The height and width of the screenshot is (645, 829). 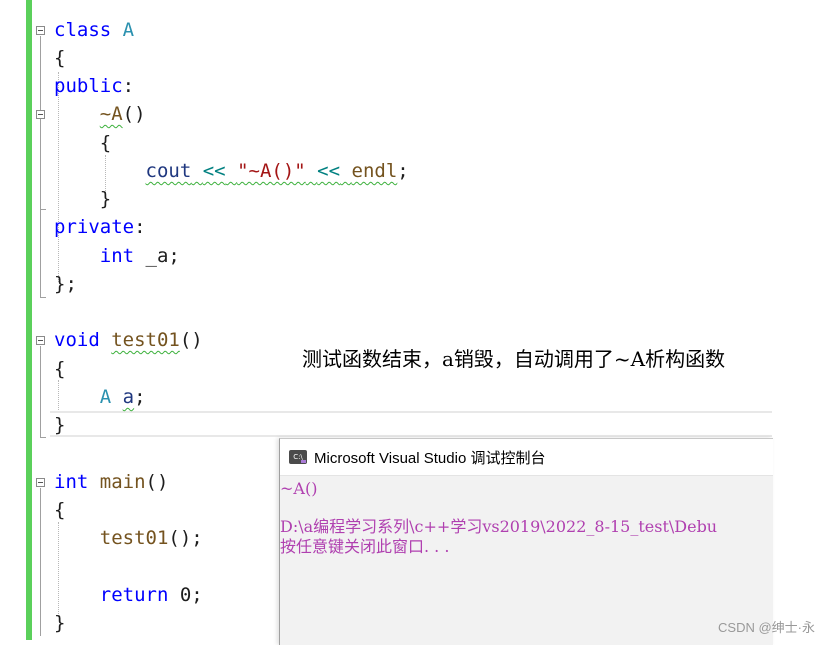 What do you see at coordinates (43, 297) in the screenshot?
I see `fold-end-class` at bounding box center [43, 297].